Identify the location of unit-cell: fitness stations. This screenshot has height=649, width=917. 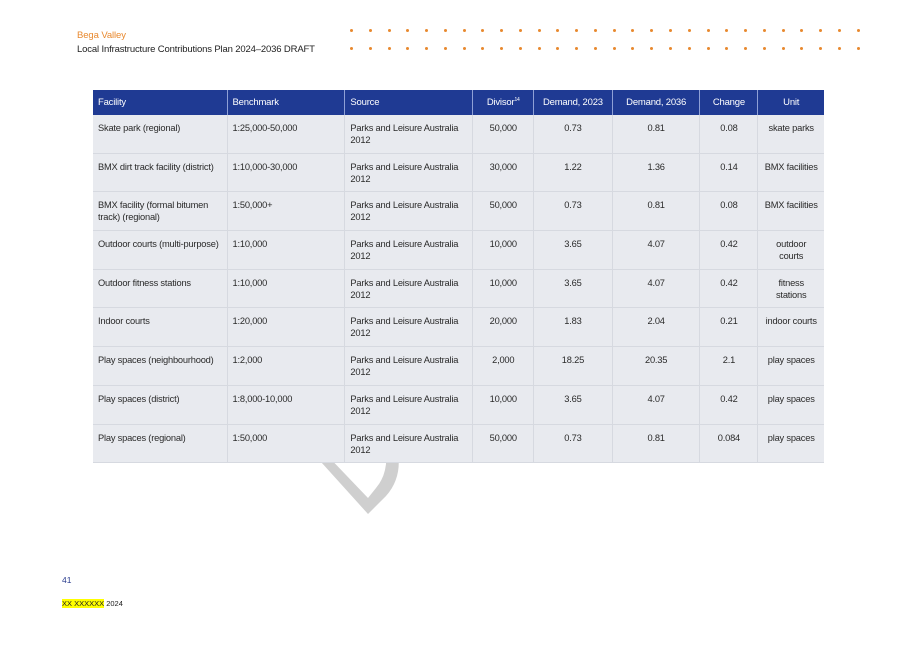
(790, 289).